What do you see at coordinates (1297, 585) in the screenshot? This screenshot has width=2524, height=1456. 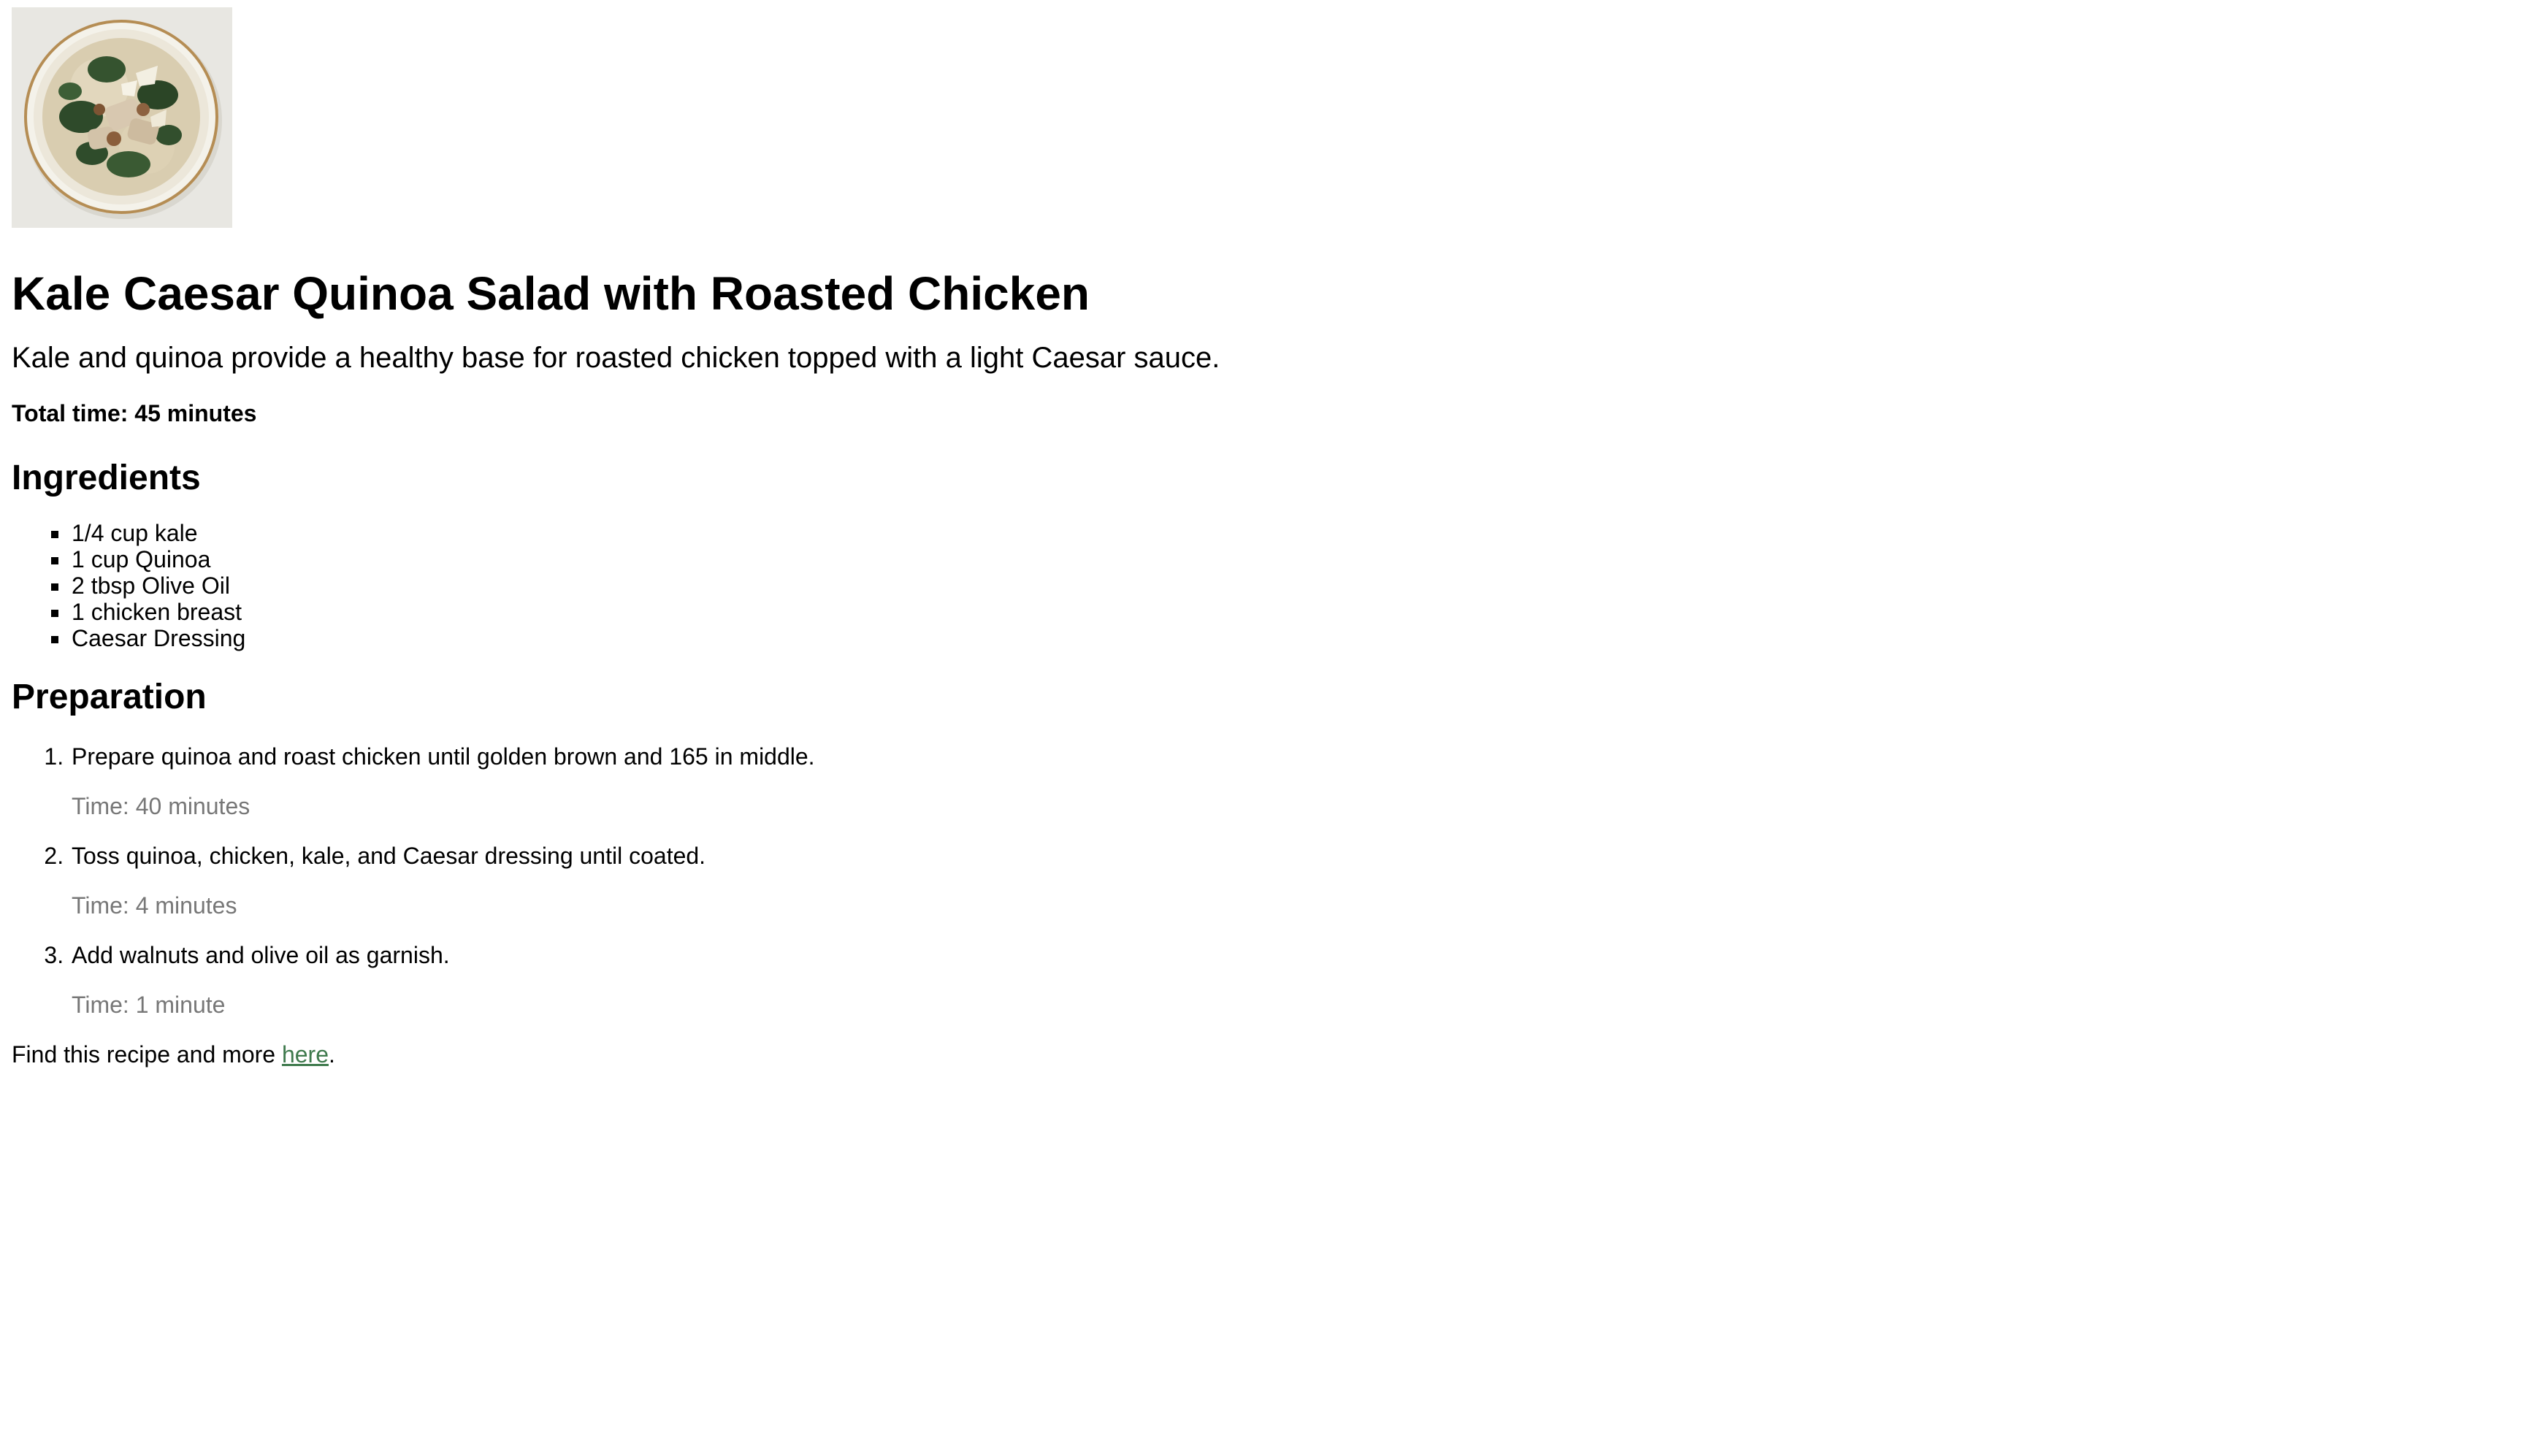 I see `ingredient-item: 2 tbsp Olive Oil` at bounding box center [1297, 585].